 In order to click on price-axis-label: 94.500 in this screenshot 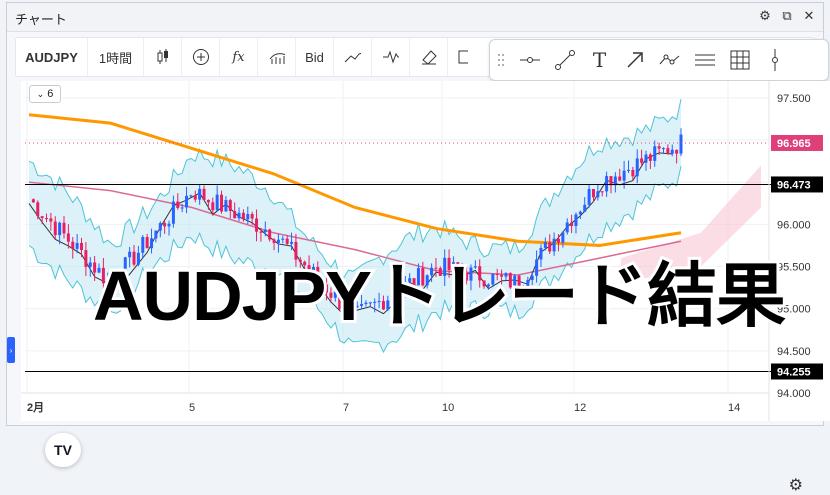, I will do `click(794, 352)`.